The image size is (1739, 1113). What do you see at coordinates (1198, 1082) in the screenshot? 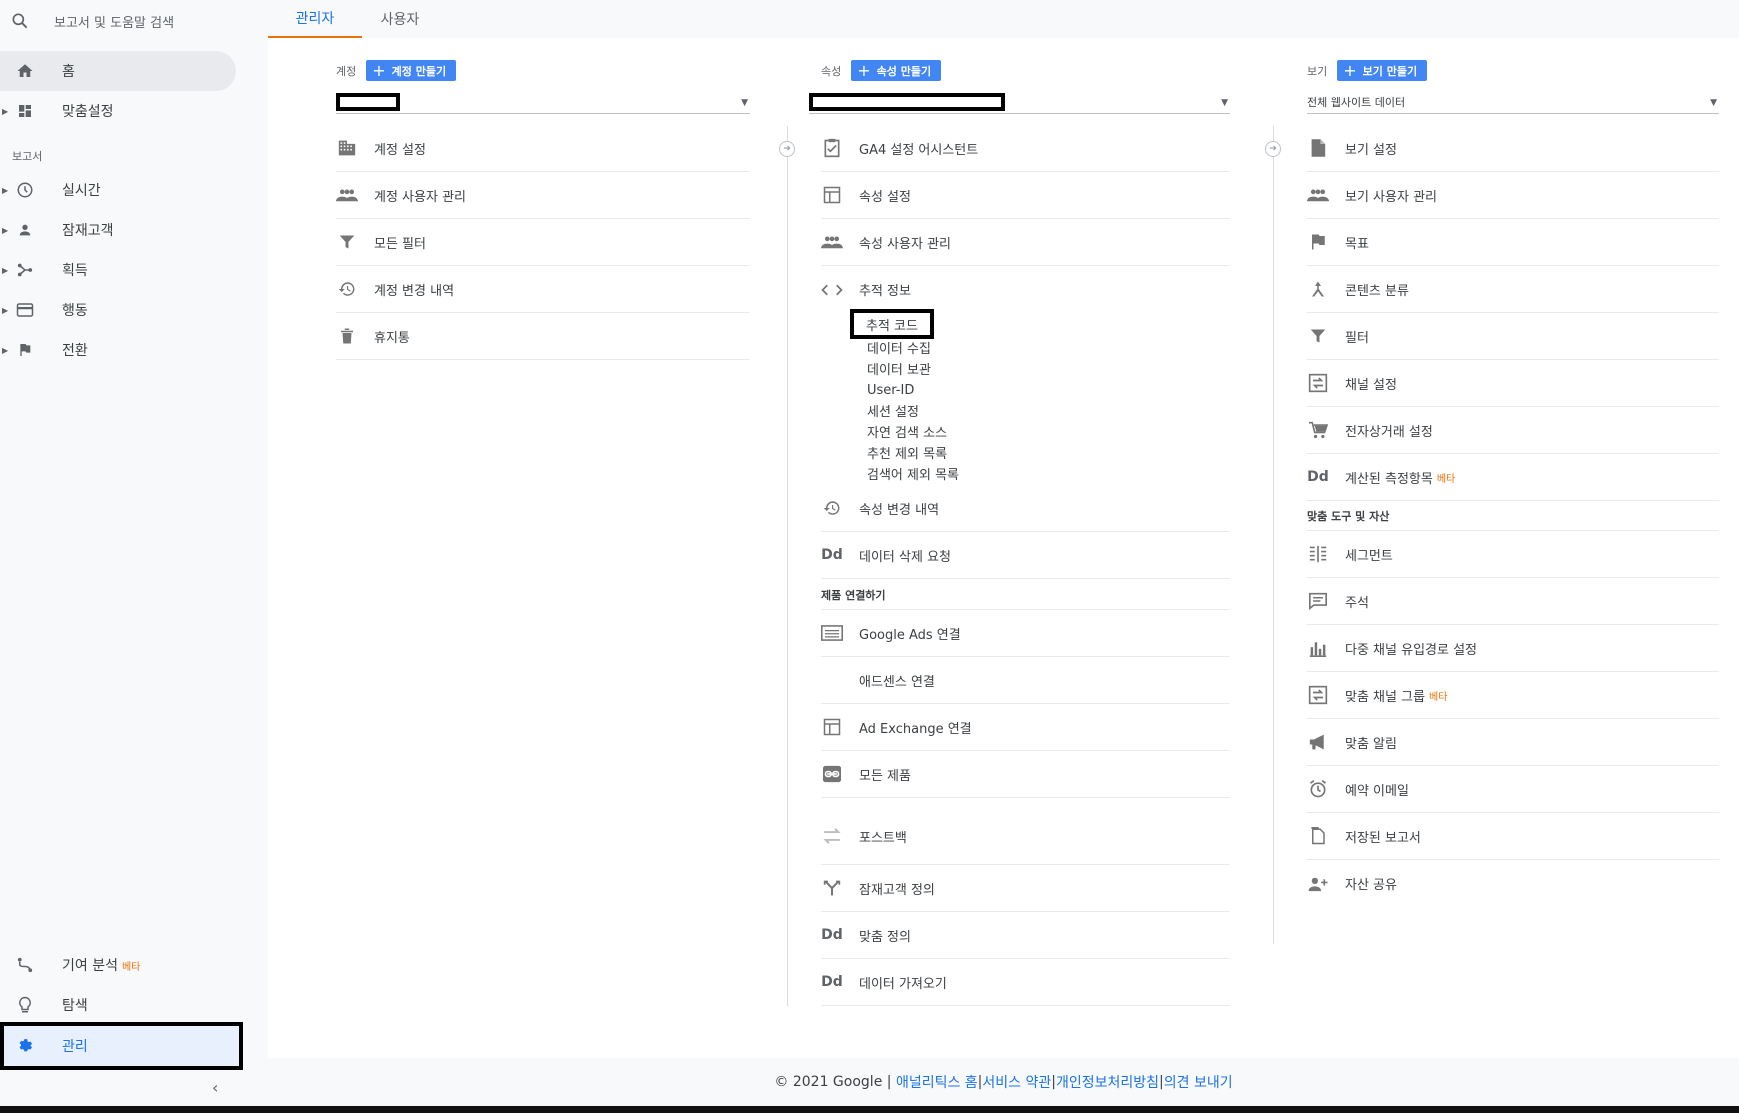
I see `feedback-link: 의견 보내기` at bounding box center [1198, 1082].